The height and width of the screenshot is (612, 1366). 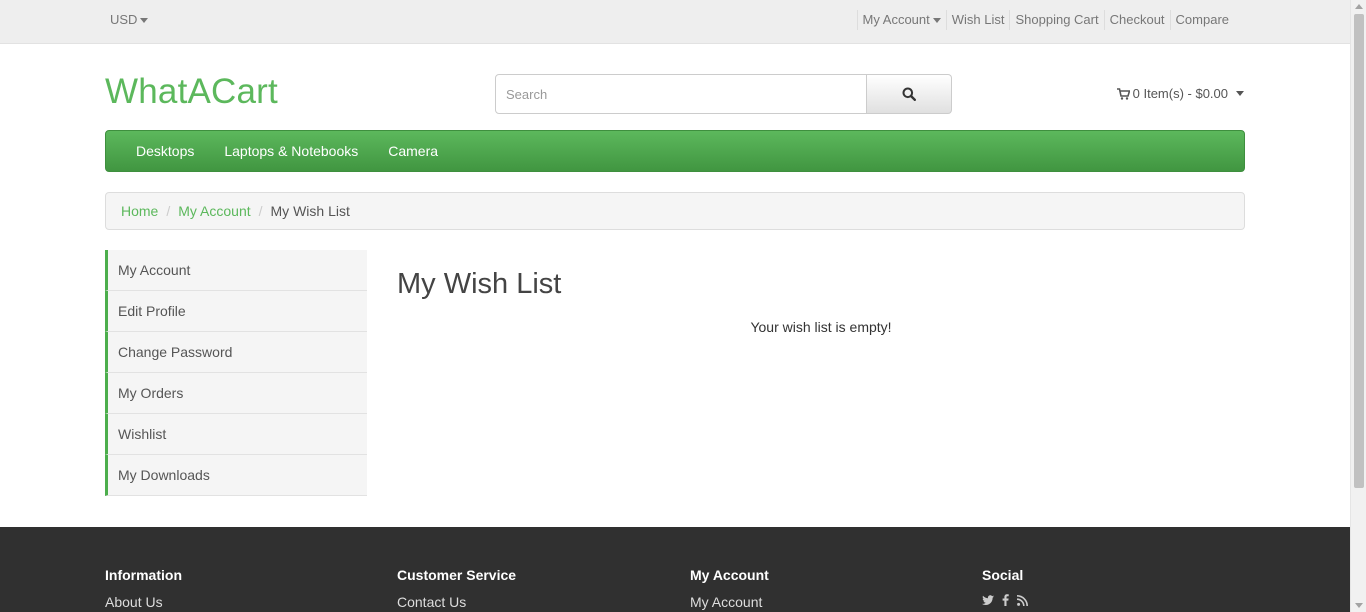 I want to click on top-link-shopping-cart: Shopping Cart, so click(x=1056, y=20).